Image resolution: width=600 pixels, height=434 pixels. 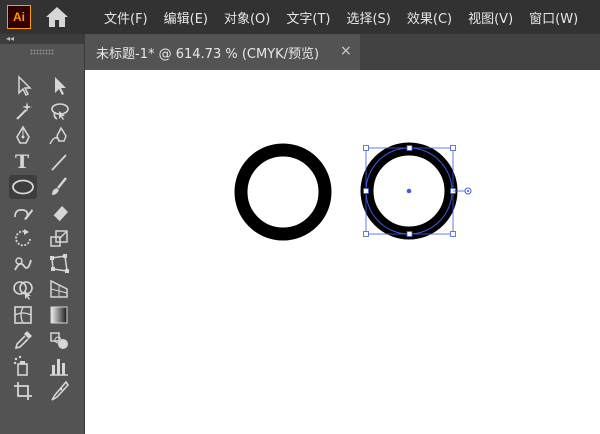 What do you see at coordinates (409, 191) in the screenshot?
I see `center-point` at bounding box center [409, 191].